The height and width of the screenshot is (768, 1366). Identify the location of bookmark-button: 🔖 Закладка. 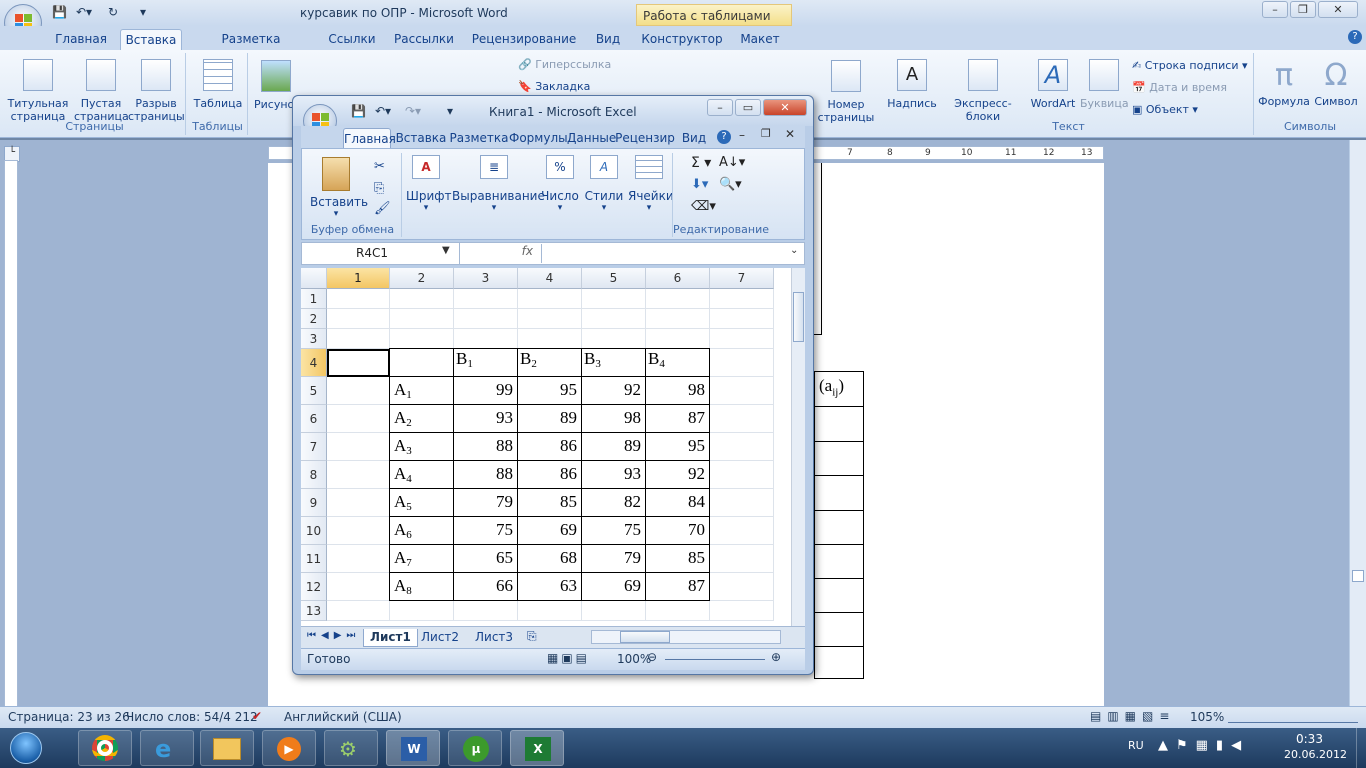
(554, 86).